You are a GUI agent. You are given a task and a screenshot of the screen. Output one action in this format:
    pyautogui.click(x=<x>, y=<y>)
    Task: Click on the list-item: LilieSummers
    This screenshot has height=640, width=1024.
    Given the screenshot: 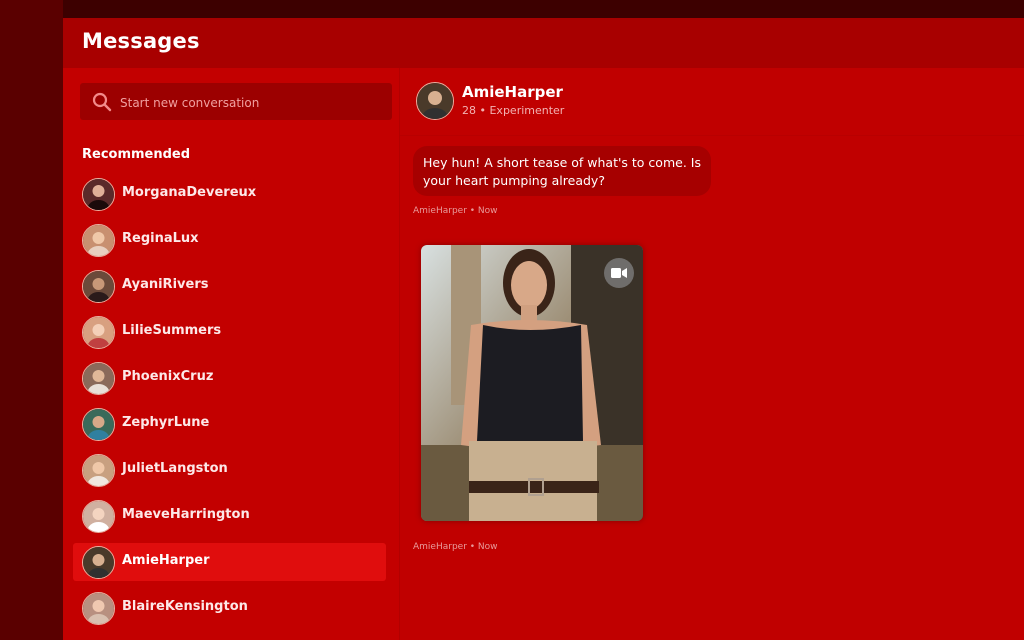 What is the action you would take?
    pyautogui.click(x=229, y=332)
    